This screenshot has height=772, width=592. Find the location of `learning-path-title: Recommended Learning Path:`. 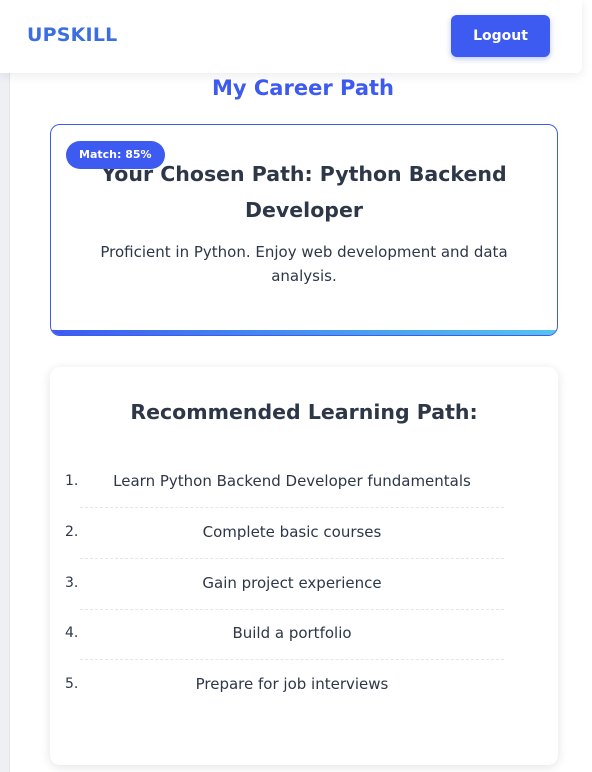

learning-path-title: Recommended Learning Path: is located at coordinates (304, 412).